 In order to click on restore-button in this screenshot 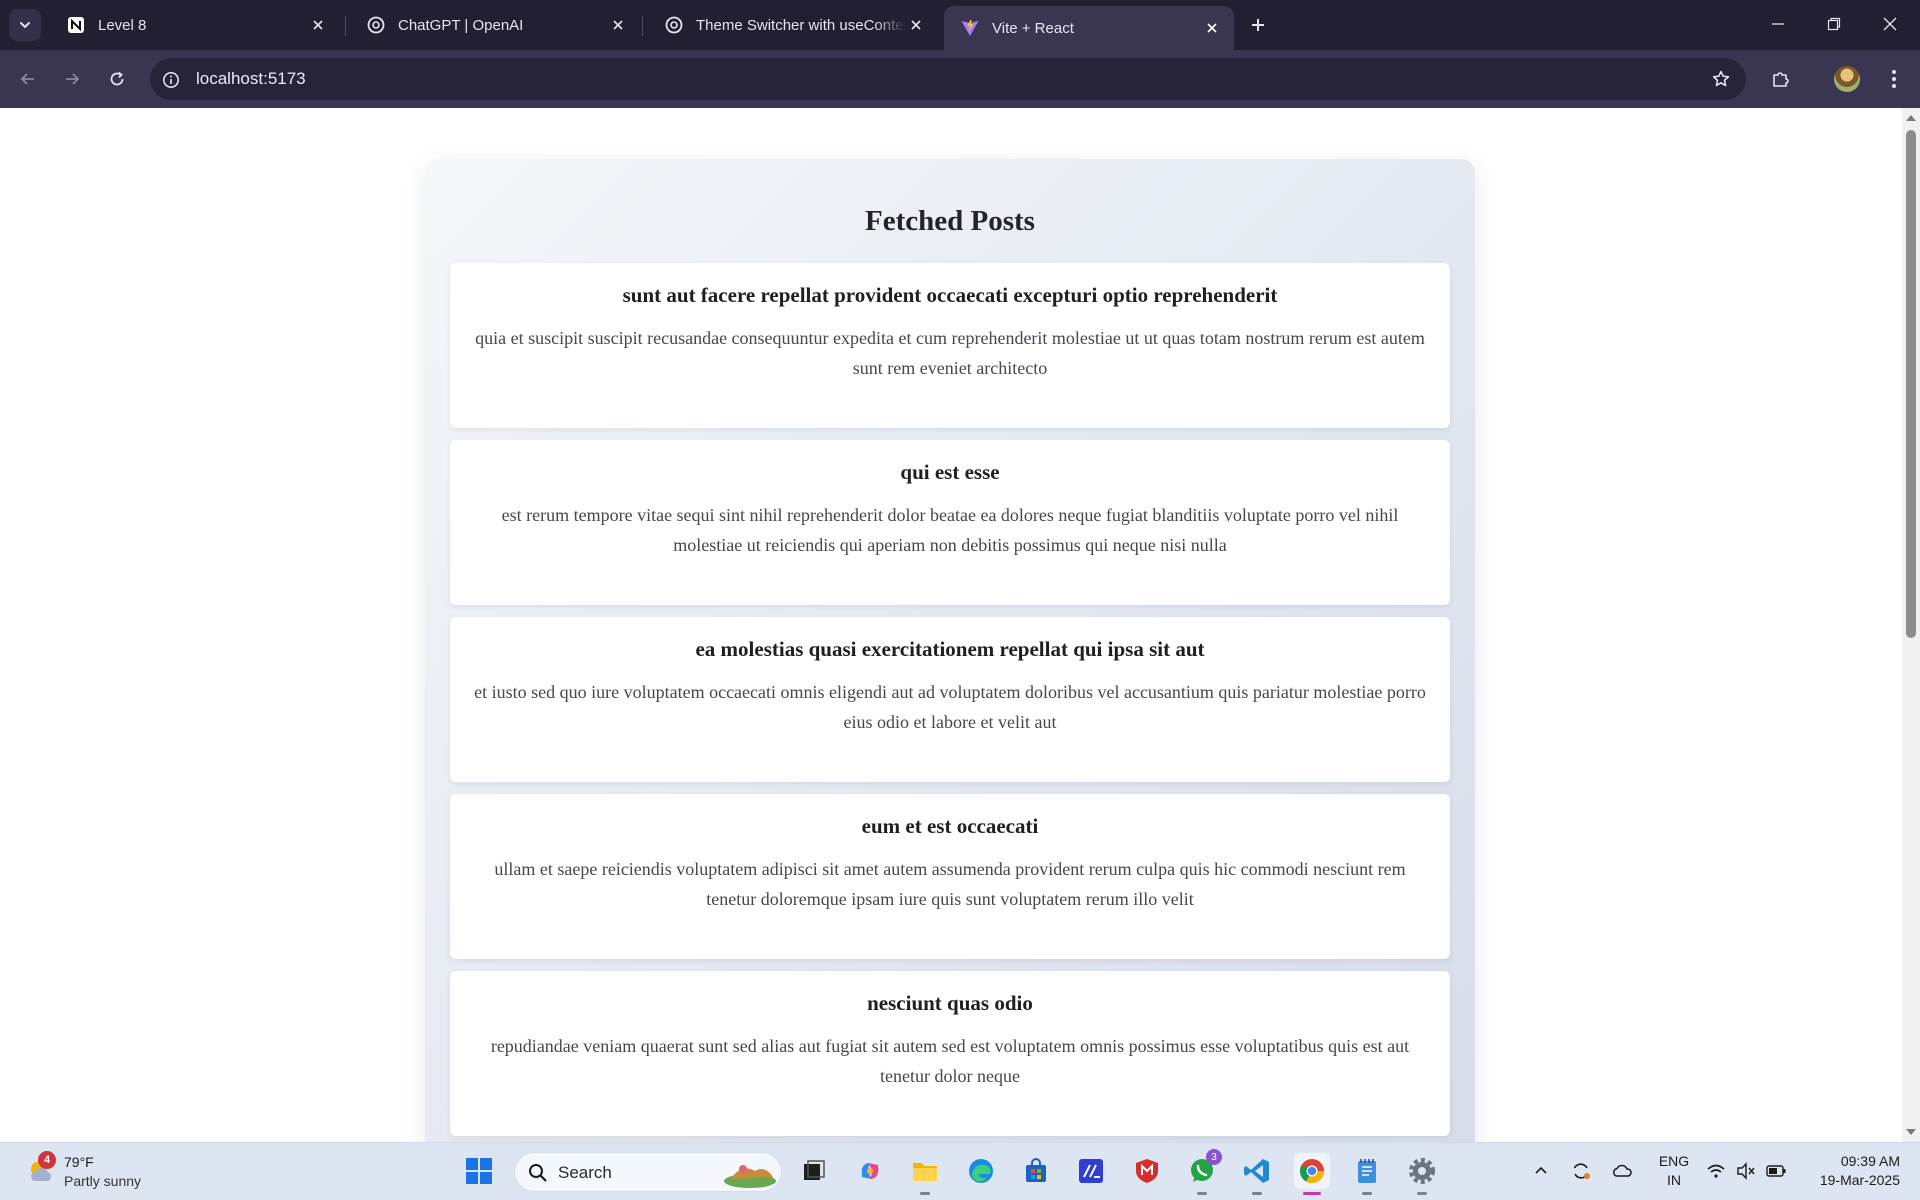, I will do `click(1834, 24)`.